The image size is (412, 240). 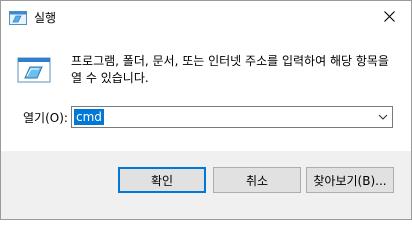 What do you see at coordinates (89, 117) in the screenshot?
I see `open-input-value: cmd` at bounding box center [89, 117].